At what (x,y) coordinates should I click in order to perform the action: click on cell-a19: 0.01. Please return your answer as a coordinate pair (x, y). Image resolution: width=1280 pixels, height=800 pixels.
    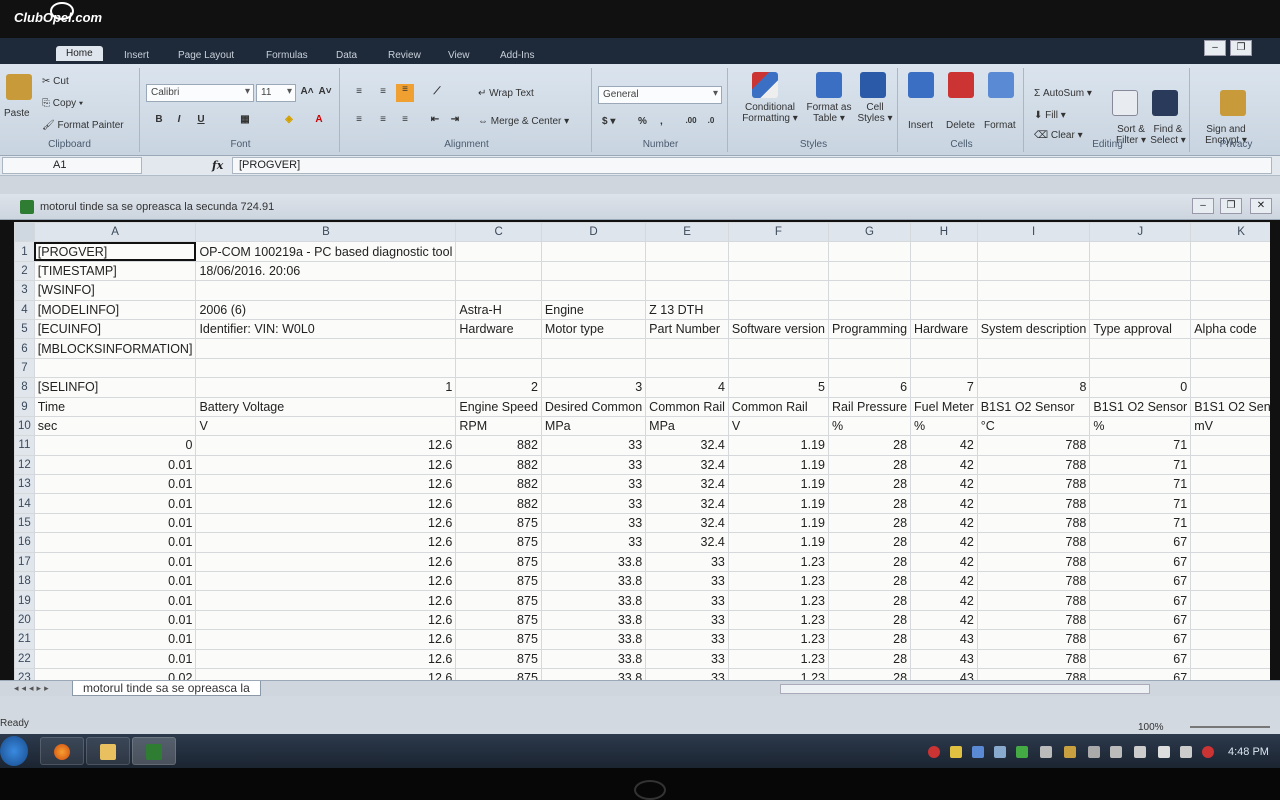
    Looking at the image, I should click on (115, 600).